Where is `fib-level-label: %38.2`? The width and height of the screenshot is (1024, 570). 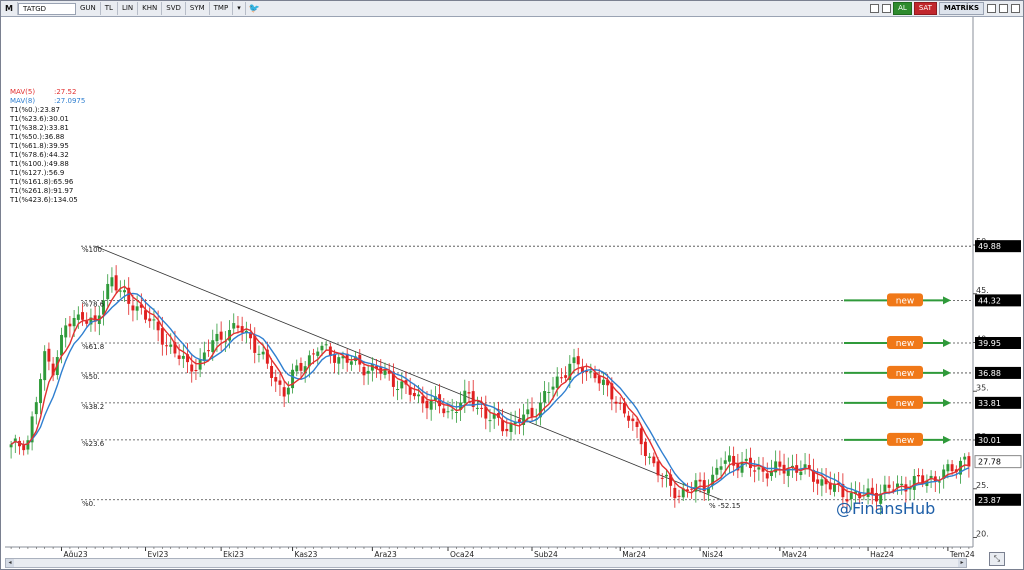 fib-level-label: %38.2 is located at coordinates (93, 407).